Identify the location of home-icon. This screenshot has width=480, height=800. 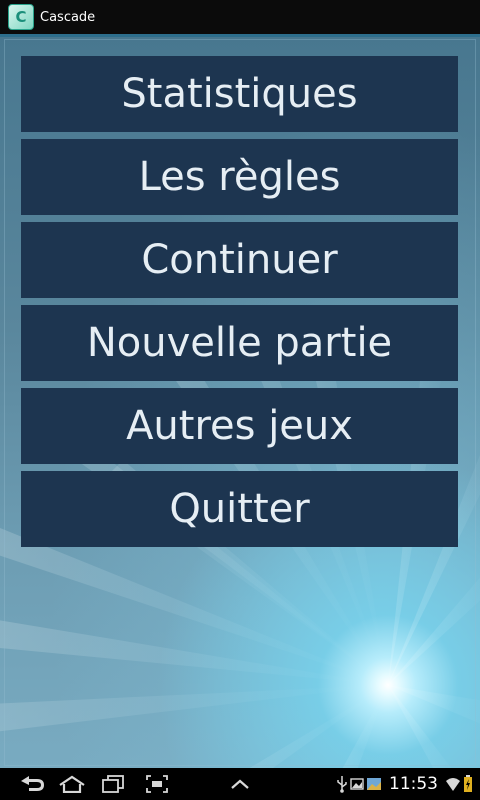
(72, 784).